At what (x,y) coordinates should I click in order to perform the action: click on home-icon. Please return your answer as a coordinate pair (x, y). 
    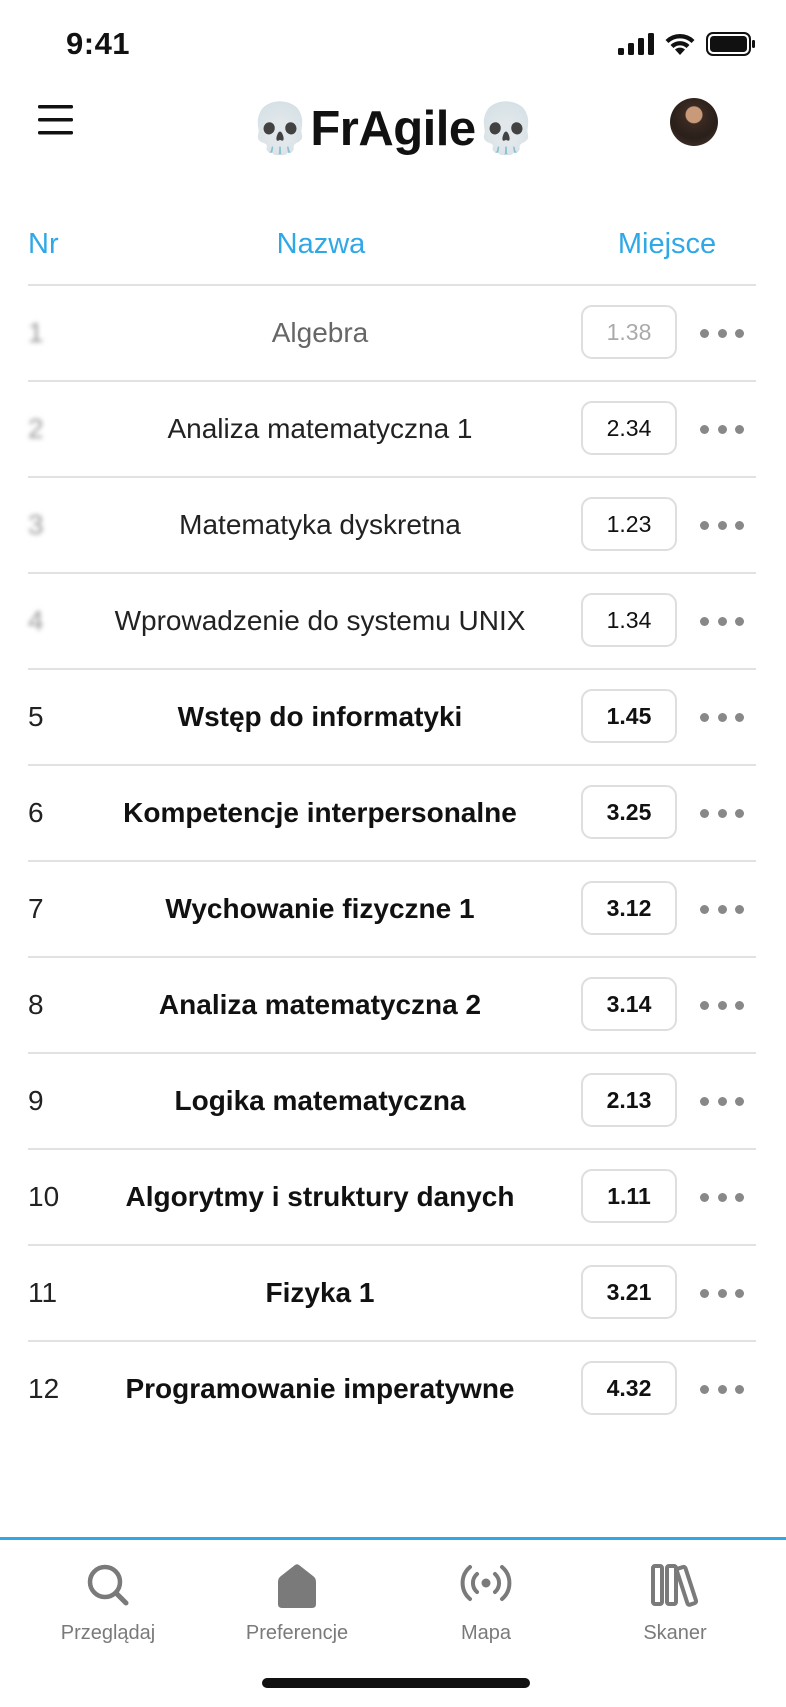
    Looking at the image, I should click on (297, 1586).